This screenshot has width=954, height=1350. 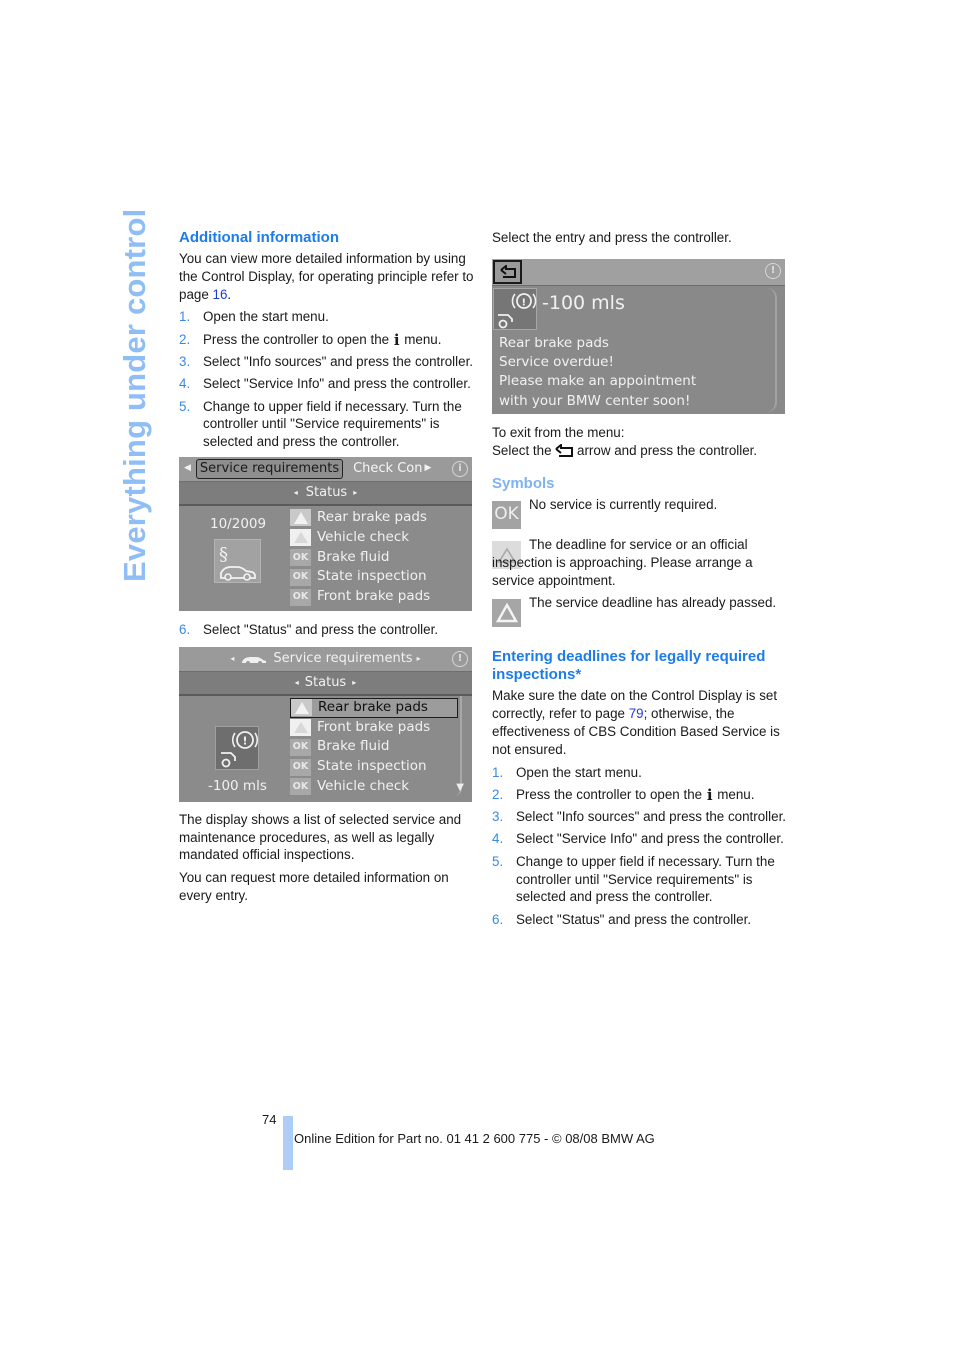 I want to click on tab-right-arrow-icon: ▶, so click(x=428, y=468).